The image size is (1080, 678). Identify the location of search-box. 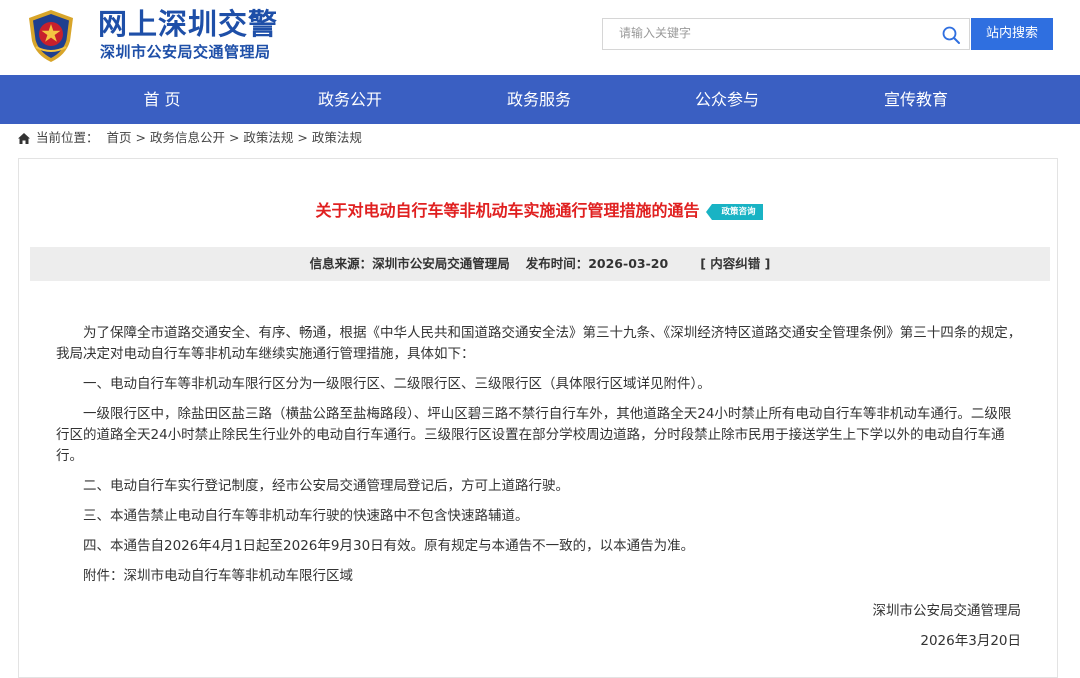
(786, 34).